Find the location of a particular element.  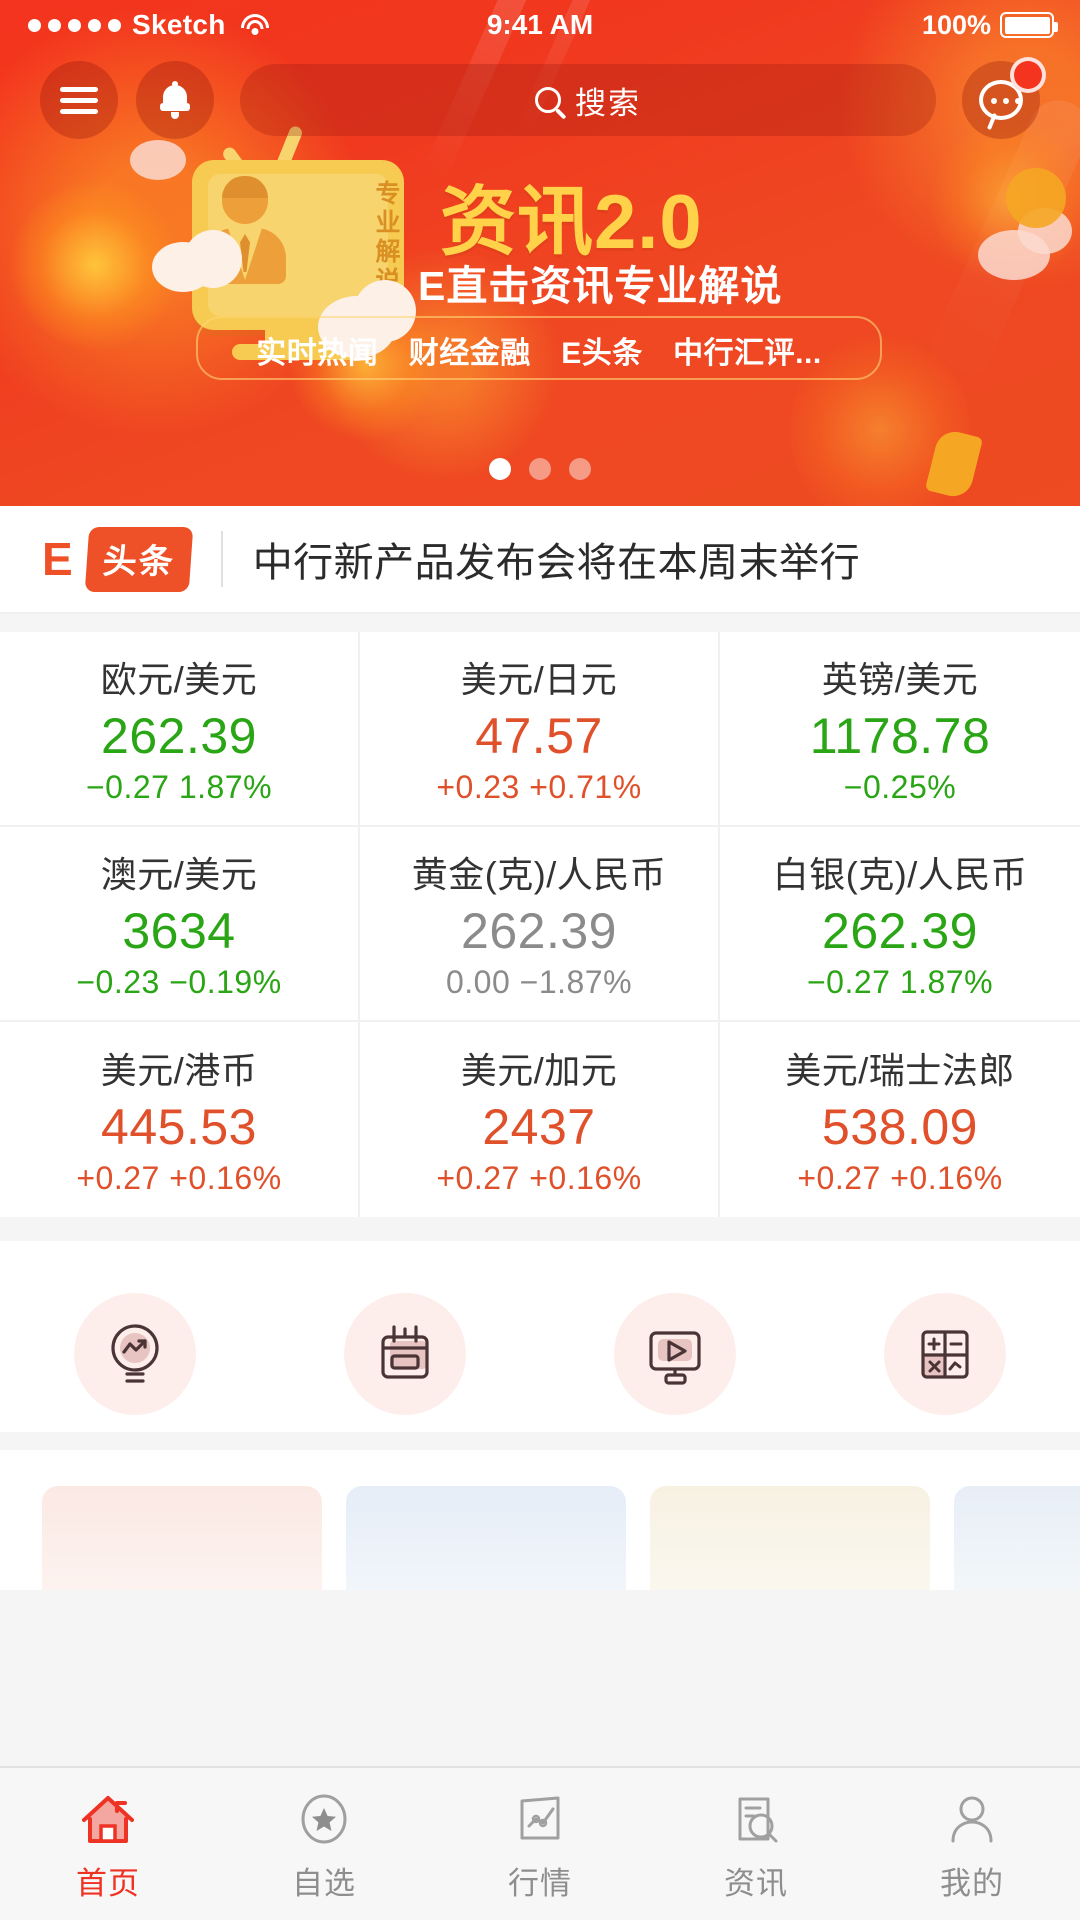

search-input: 搜索 is located at coordinates (588, 100).